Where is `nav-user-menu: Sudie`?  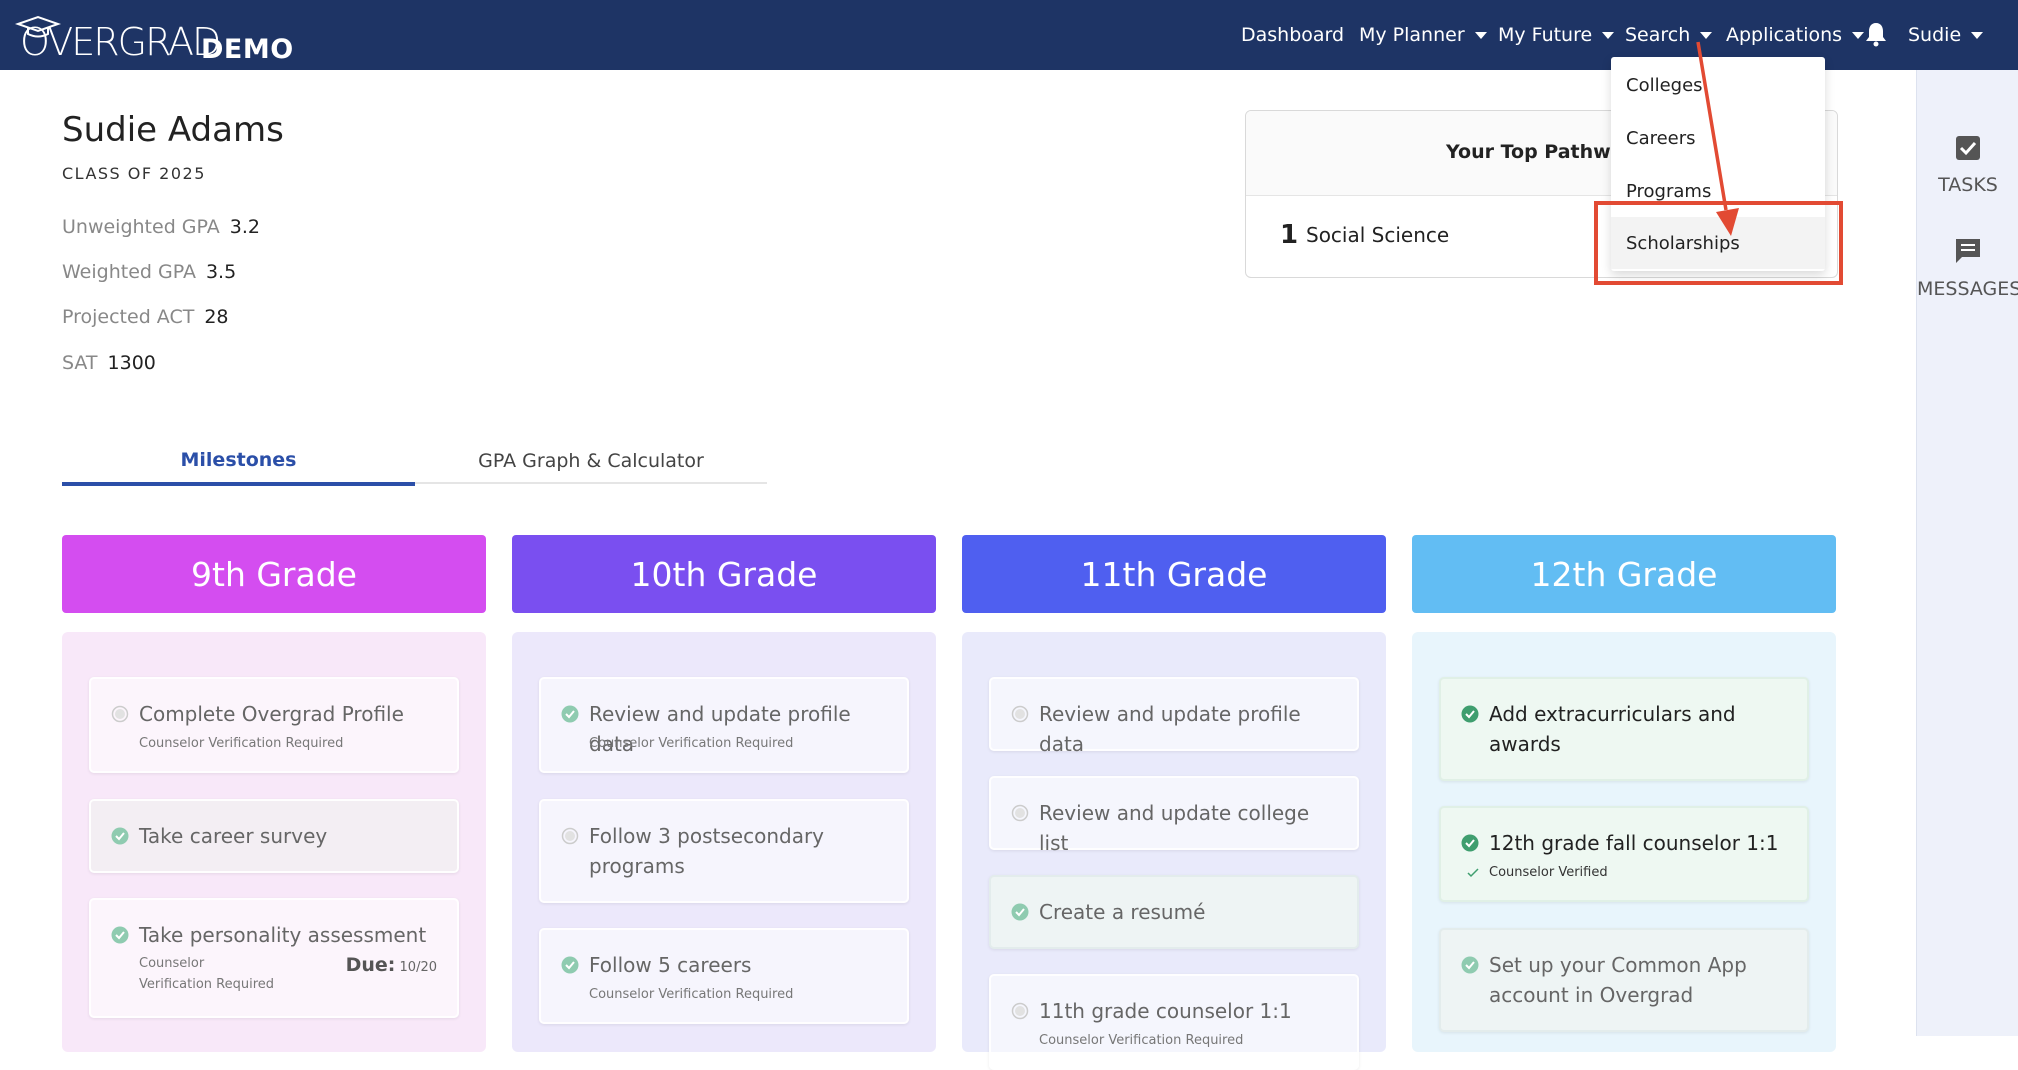 nav-user-menu: Sudie is located at coordinates (1946, 35).